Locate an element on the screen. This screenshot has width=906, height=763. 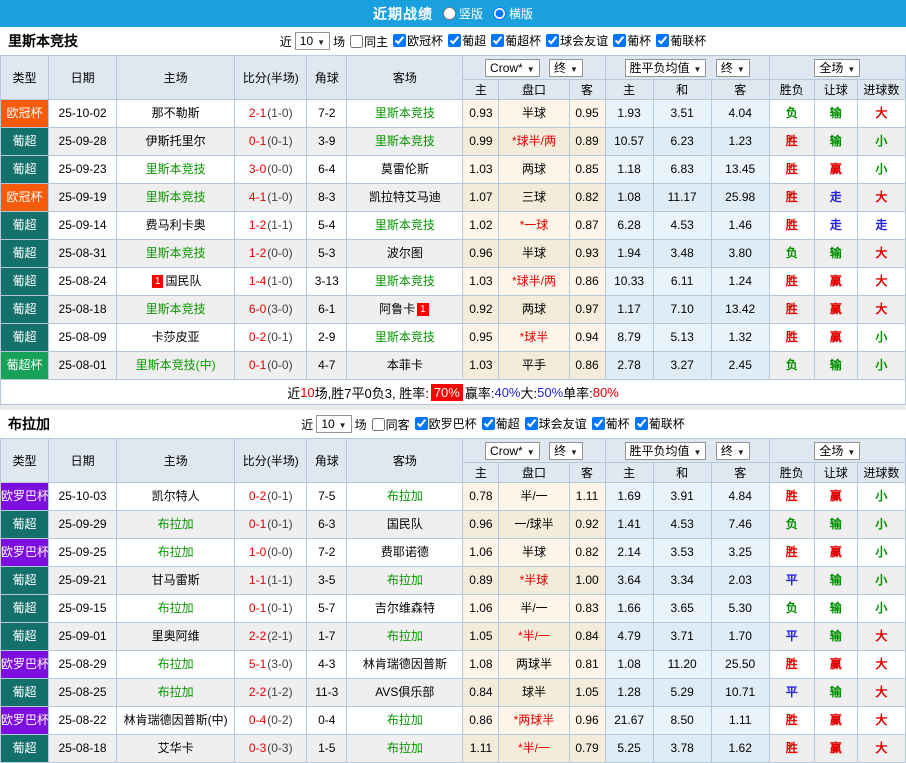
league-filter-label: 葡联杯 is located at coordinates (688, 41).